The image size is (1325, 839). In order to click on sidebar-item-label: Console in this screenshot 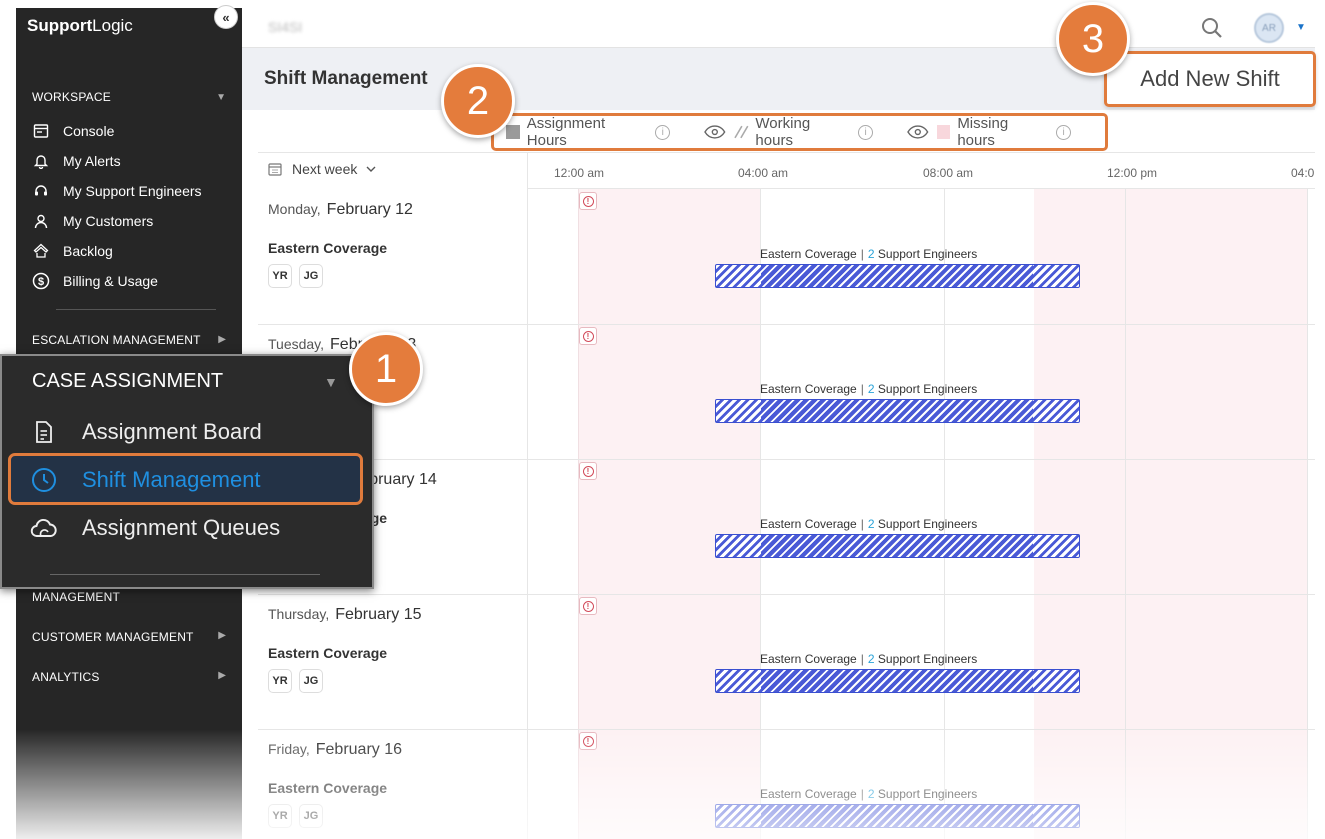, I will do `click(89, 131)`.